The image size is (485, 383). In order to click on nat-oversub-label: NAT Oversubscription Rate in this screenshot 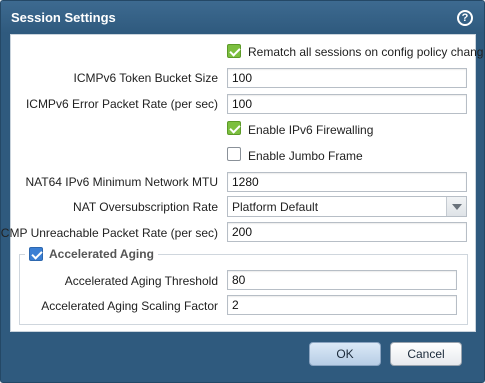, I will do `click(145, 207)`.